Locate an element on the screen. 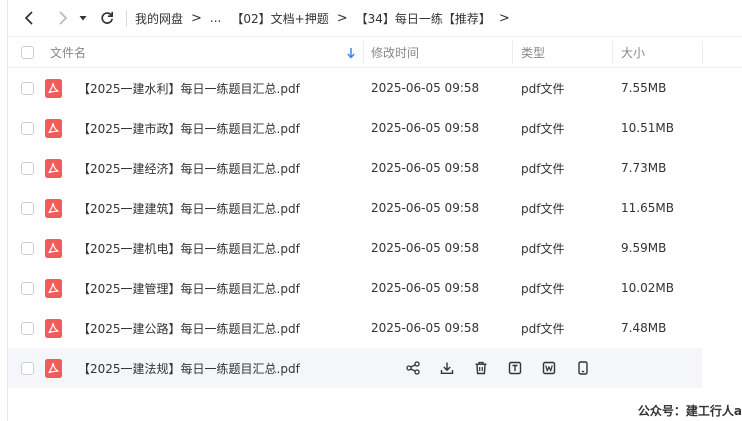 The height and width of the screenshot is (421, 742). breadcrumb: 我的网盘 > ... 【02】文档+押题 > 【34】每日一练【推荐】 > is located at coordinates (326, 18).